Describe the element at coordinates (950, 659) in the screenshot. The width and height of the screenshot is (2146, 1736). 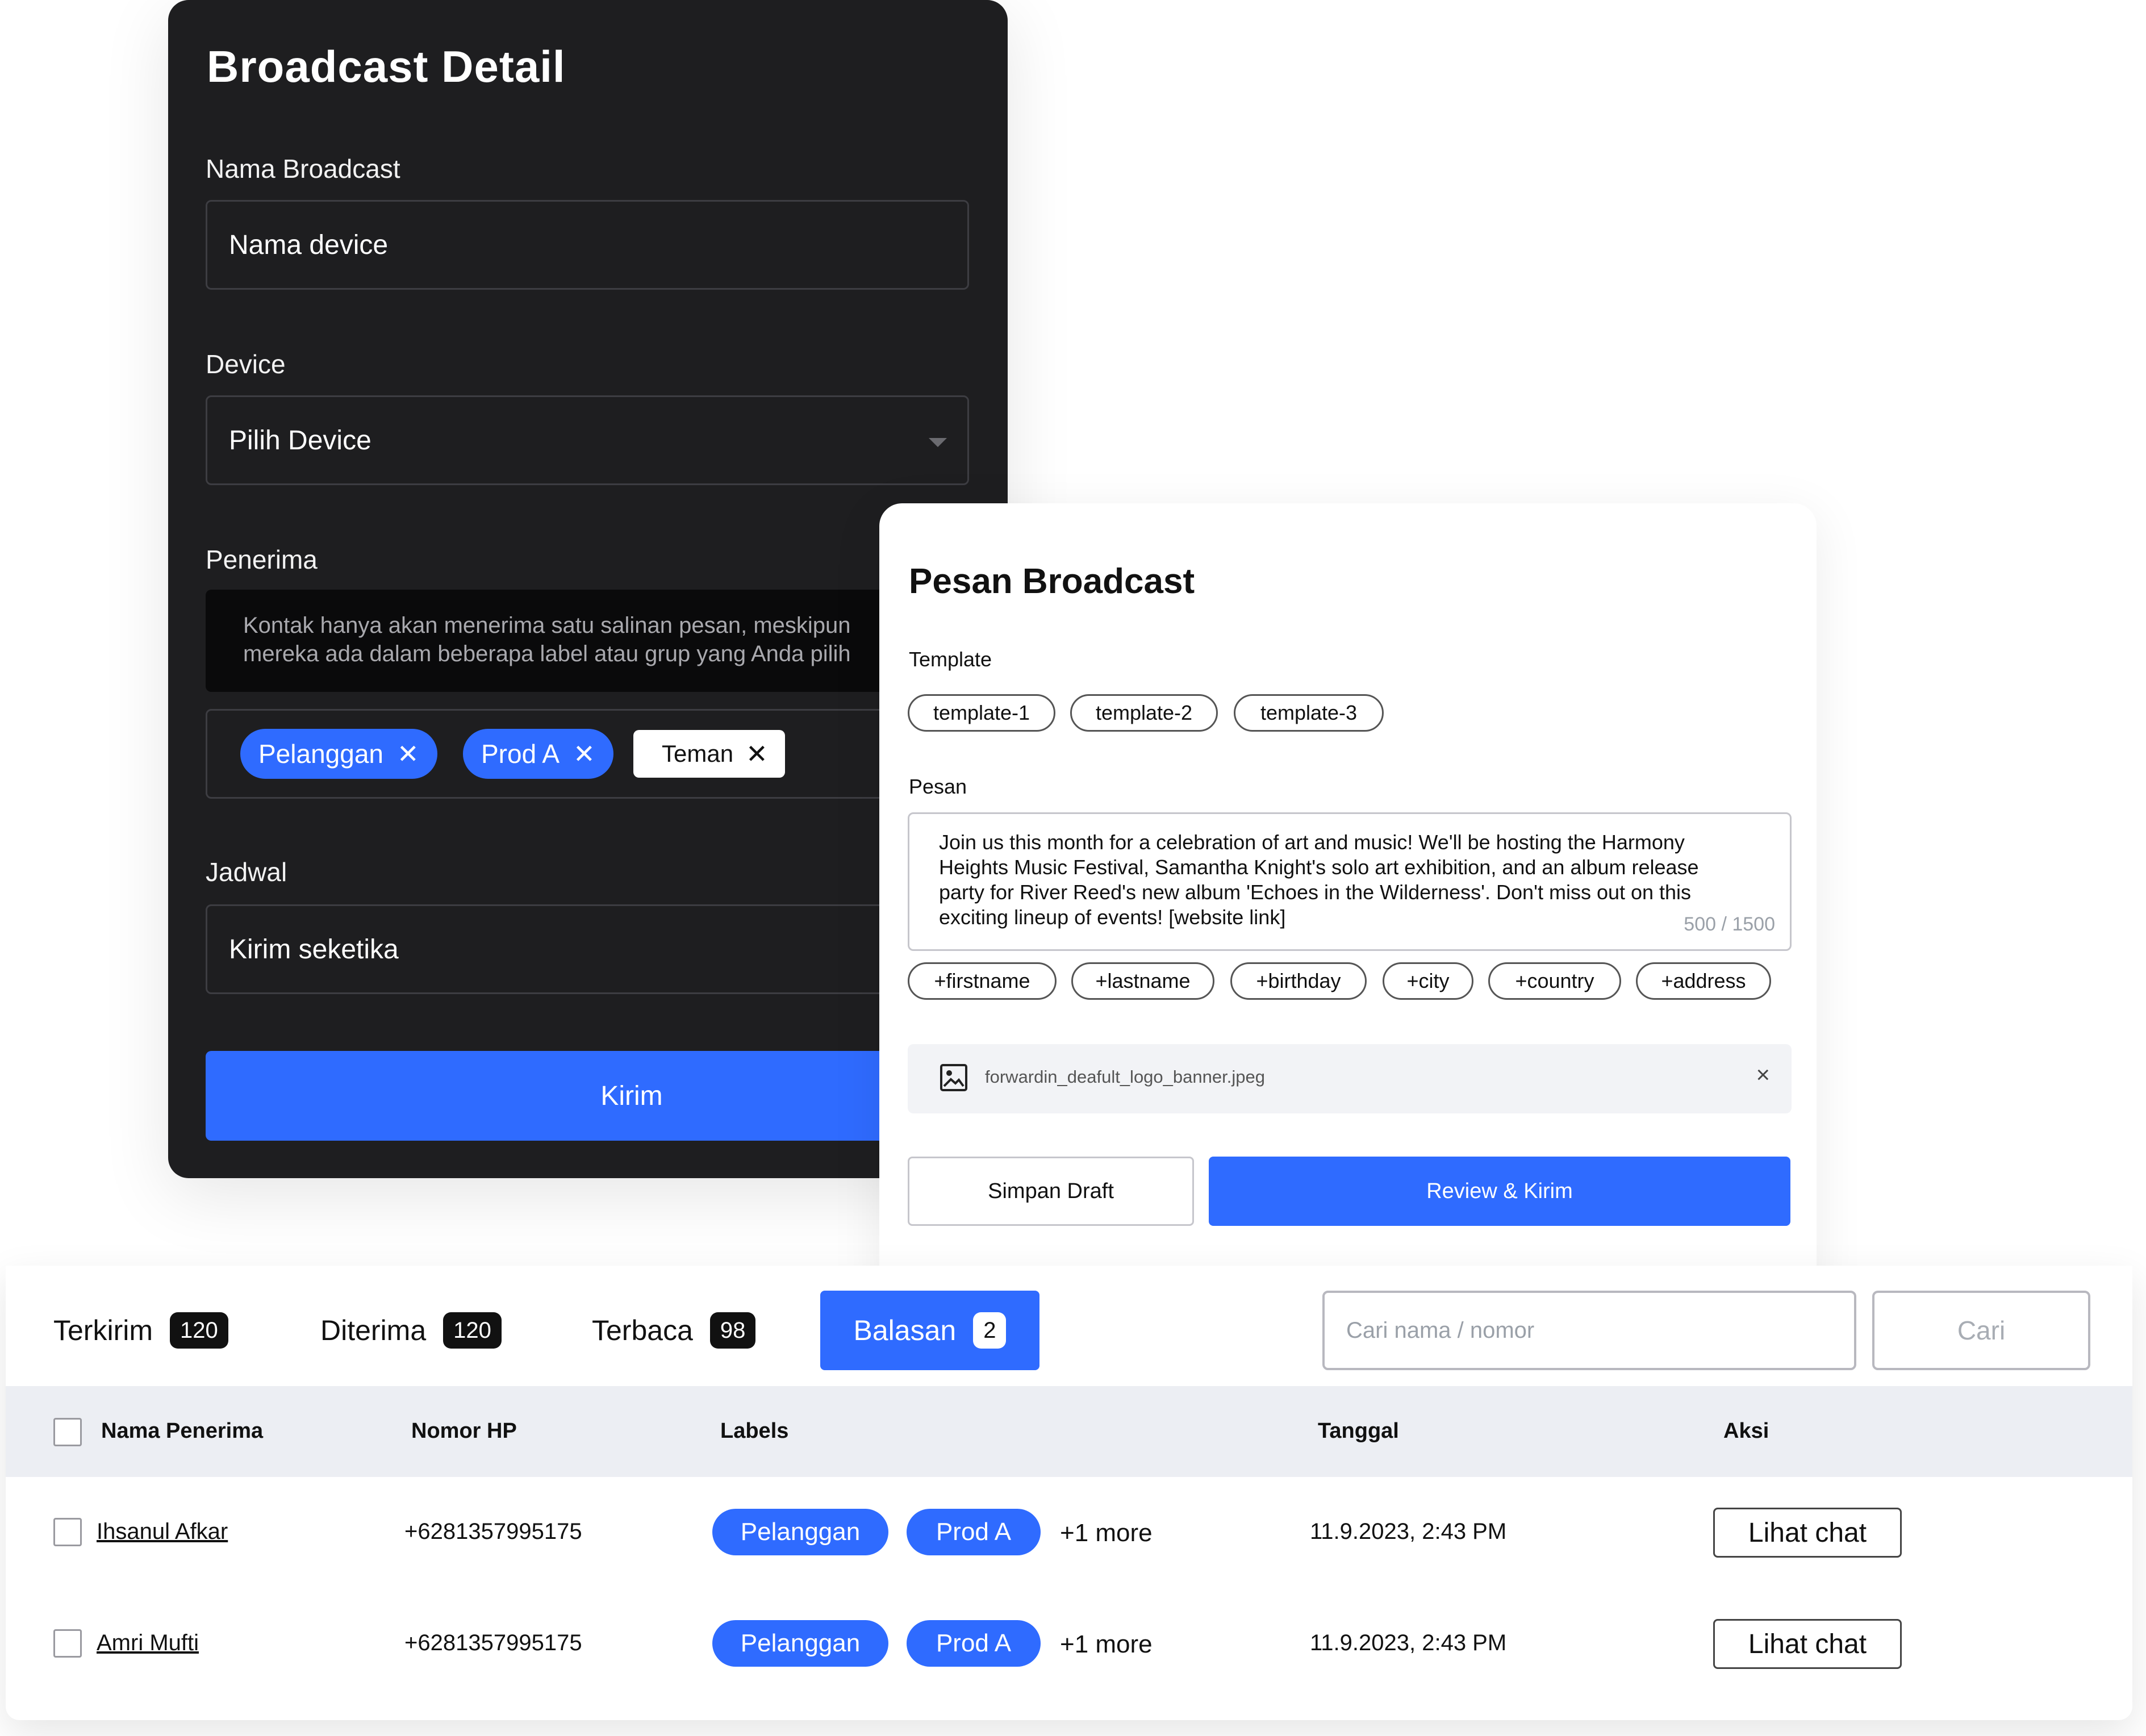
I see `template-label: Template` at that location.